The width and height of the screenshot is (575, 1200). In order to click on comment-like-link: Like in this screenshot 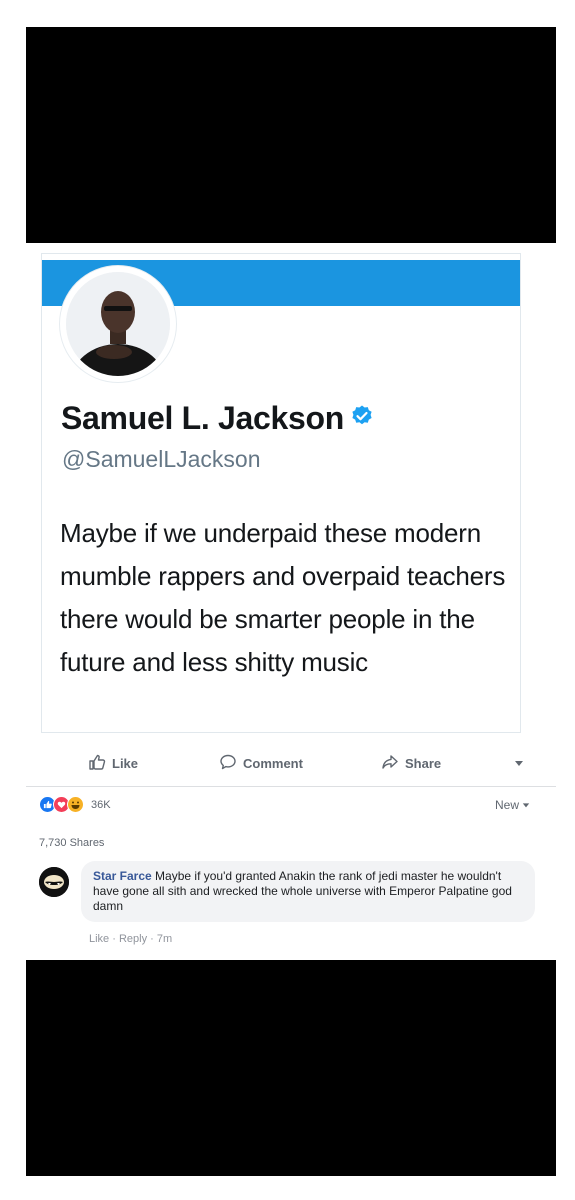, I will do `click(99, 939)`.